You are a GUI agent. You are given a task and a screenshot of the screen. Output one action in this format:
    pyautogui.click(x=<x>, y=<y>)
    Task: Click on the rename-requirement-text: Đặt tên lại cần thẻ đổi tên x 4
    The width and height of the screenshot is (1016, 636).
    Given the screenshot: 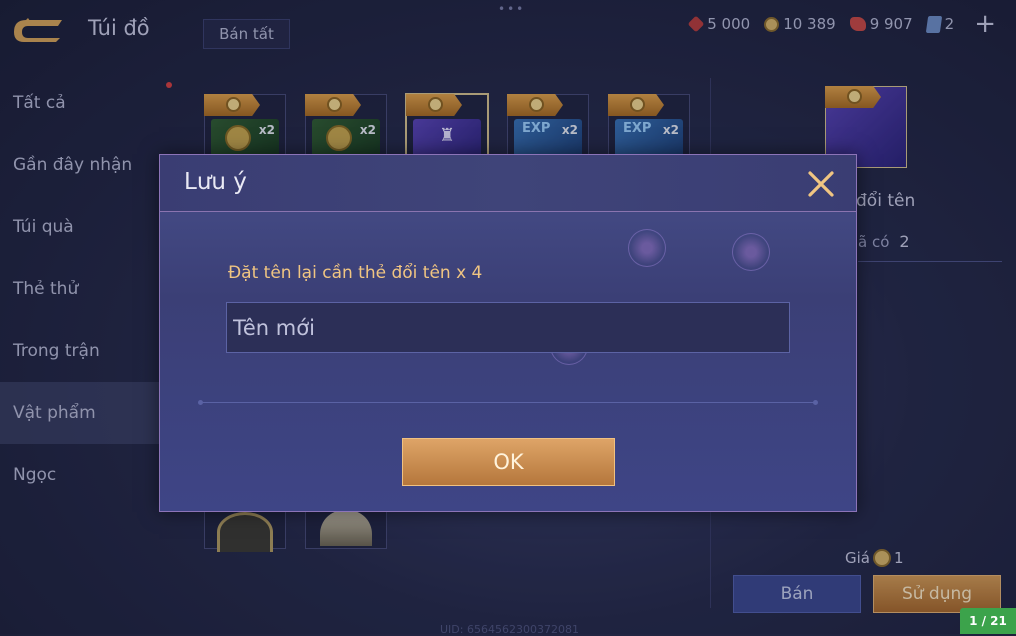 What is the action you would take?
    pyautogui.click(x=355, y=273)
    